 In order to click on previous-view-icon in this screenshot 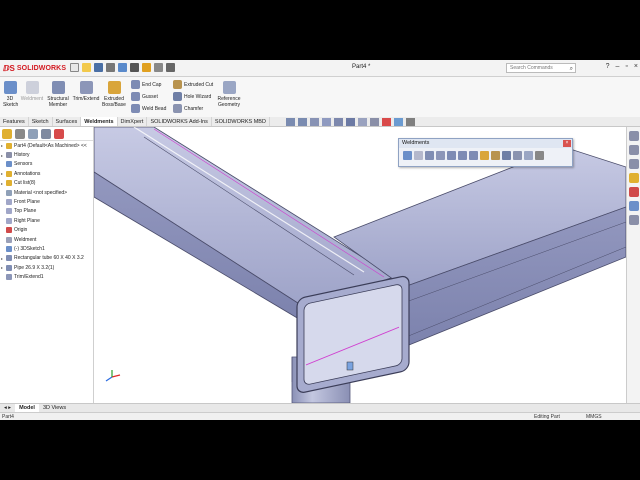, I will do `click(314, 122)`.